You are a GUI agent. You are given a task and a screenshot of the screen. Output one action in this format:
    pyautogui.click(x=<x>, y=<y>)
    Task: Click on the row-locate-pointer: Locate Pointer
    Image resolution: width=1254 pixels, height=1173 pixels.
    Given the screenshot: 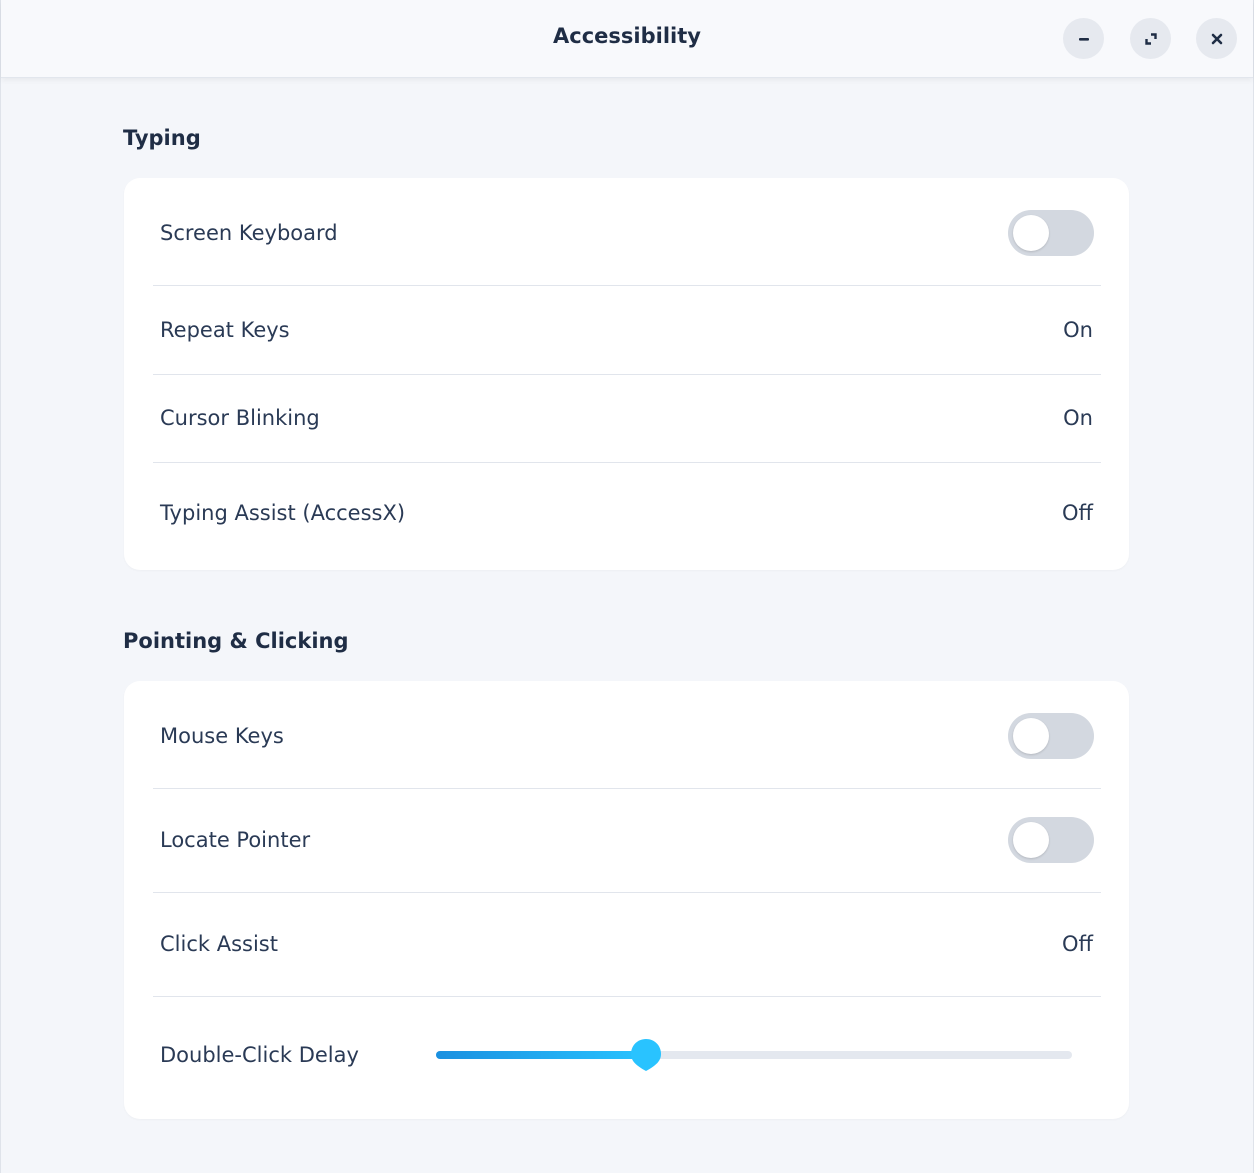 What is the action you would take?
    pyautogui.click(x=626, y=840)
    